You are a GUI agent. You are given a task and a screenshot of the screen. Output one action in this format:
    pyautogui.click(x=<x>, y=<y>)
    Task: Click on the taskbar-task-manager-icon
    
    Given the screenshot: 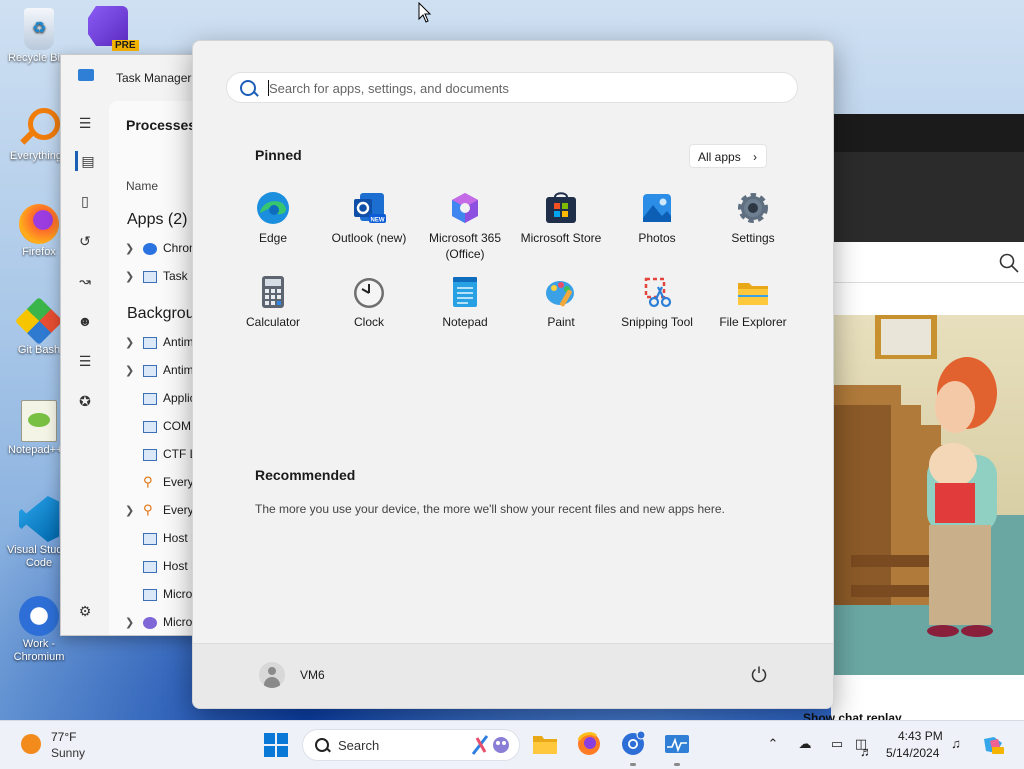 What is the action you would take?
    pyautogui.click(x=677, y=744)
    